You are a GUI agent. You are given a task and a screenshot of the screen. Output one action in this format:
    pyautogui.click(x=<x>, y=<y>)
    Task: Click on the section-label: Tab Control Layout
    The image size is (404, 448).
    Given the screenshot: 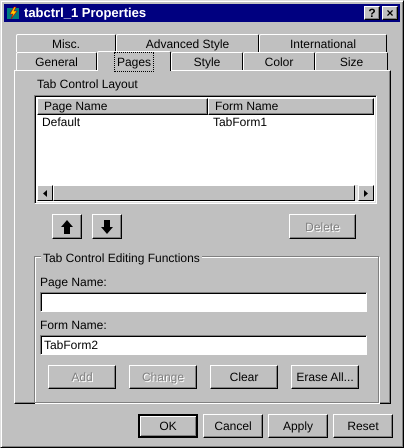 What is the action you would take?
    pyautogui.click(x=88, y=84)
    